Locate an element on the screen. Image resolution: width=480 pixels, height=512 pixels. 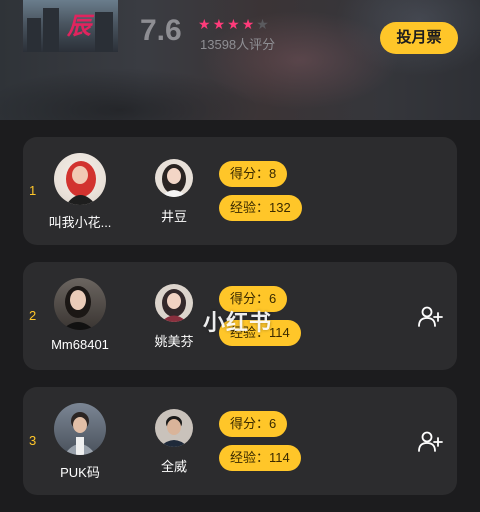
rating-stars: ★ ★ ★ ★ ★ is located at coordinates (233, 24).